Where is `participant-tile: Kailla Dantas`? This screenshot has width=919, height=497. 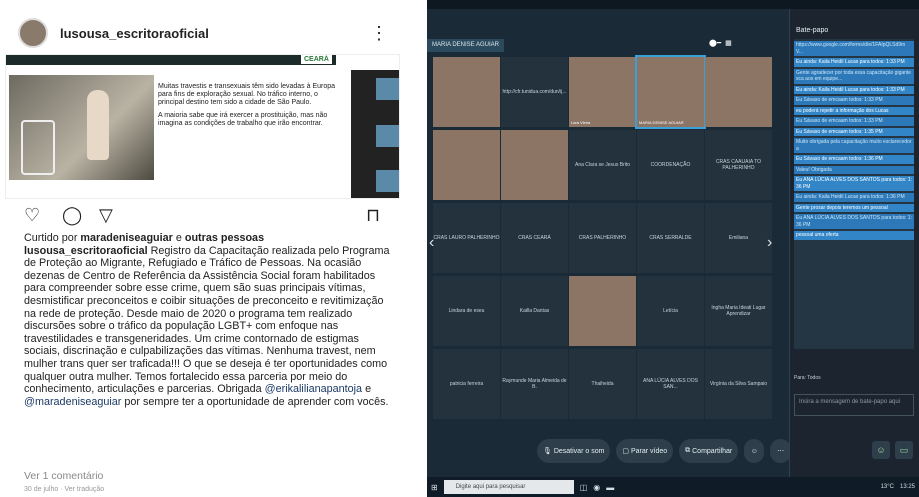 participant-tile: Kailla Dantas is located at coordinates (534, 311).